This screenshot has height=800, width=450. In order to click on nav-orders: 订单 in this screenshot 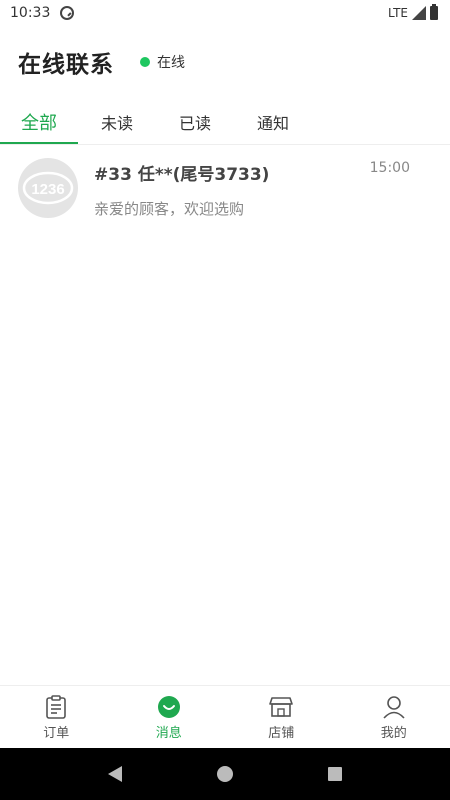, I will do `click(56, 717)`.